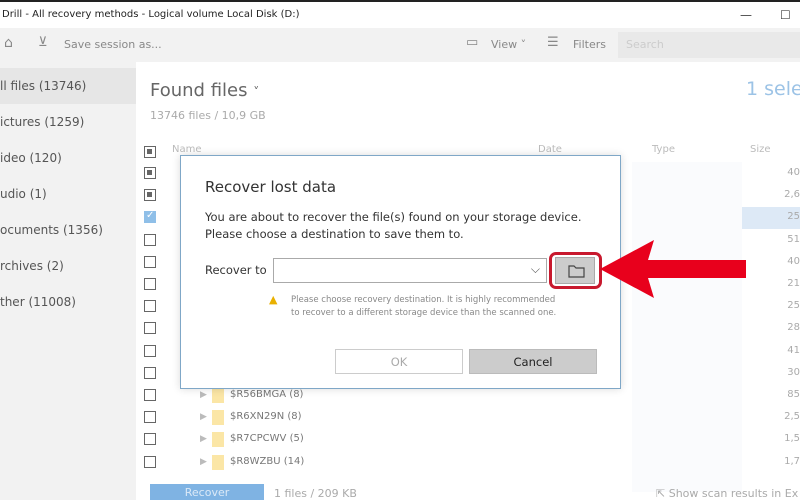 This screenshot has height=502, width=800. I want to click on download-icon: ⊻, so click(43, 42).